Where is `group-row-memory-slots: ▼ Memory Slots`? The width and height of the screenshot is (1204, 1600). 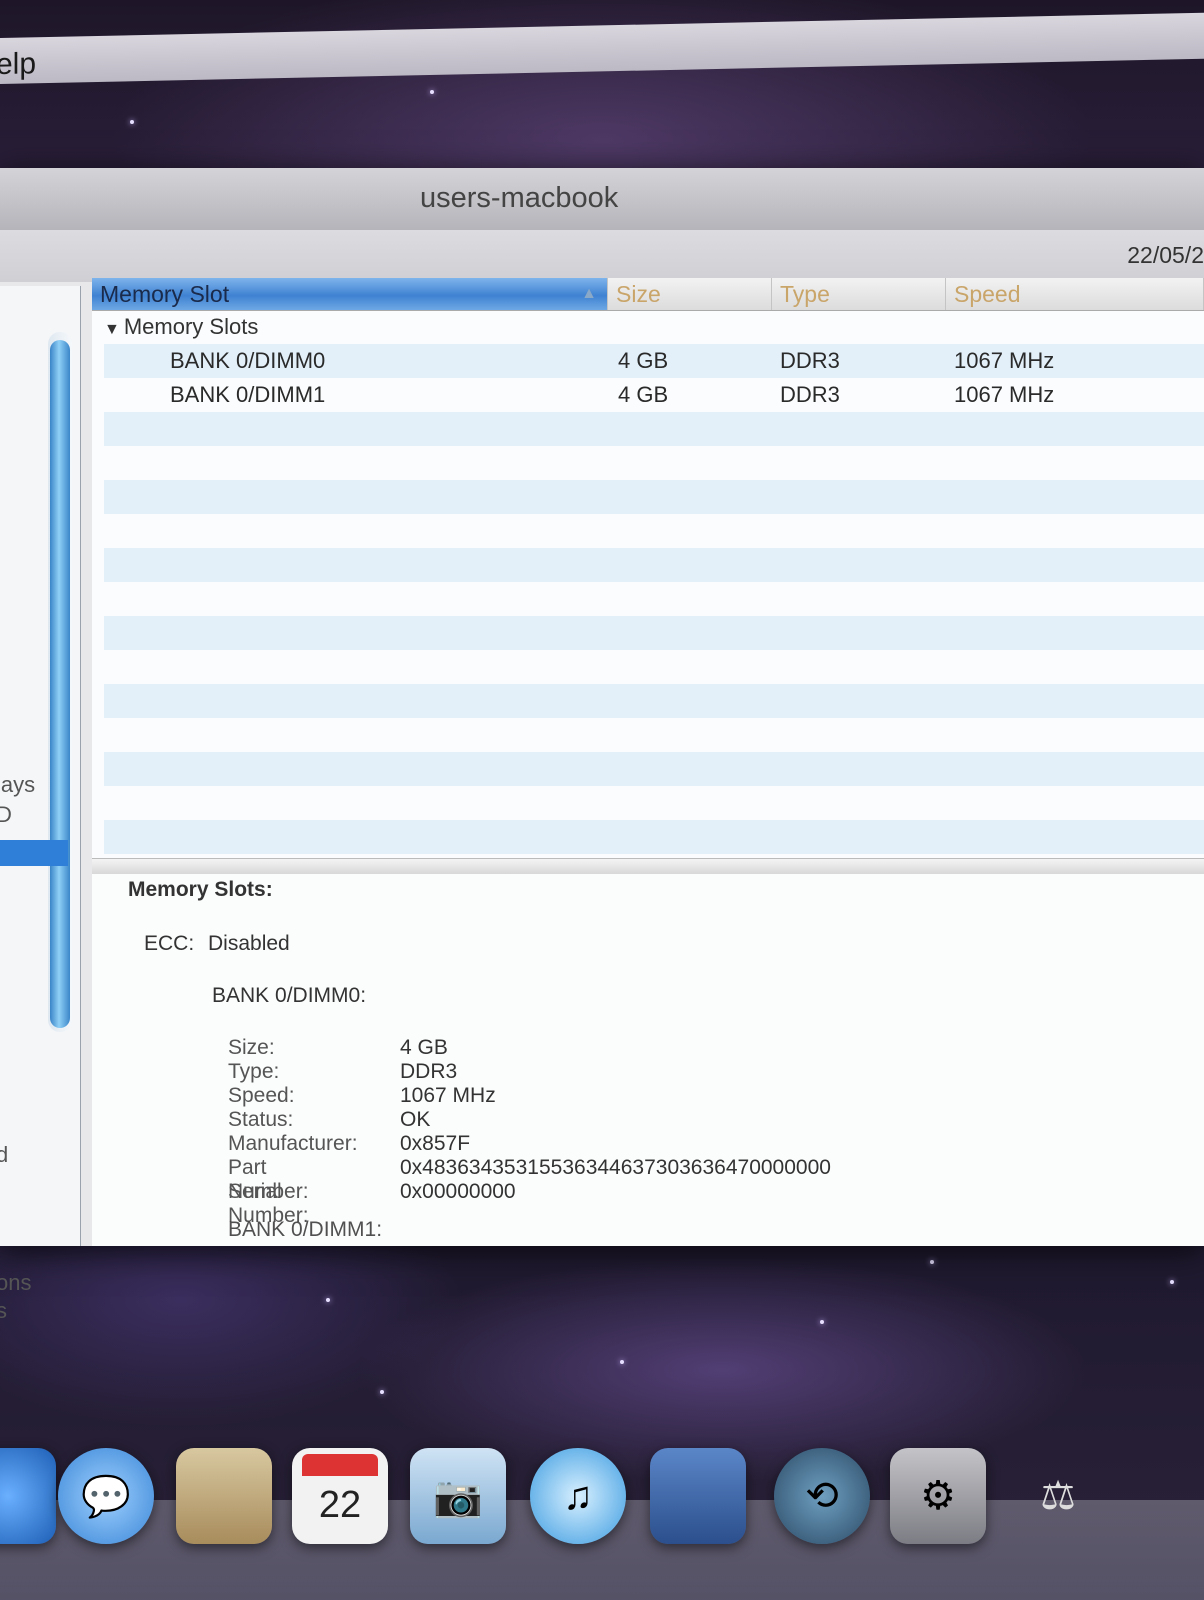 group-row-memory-slots: ▼ Memory Slots is located at coordinates (654, 327).